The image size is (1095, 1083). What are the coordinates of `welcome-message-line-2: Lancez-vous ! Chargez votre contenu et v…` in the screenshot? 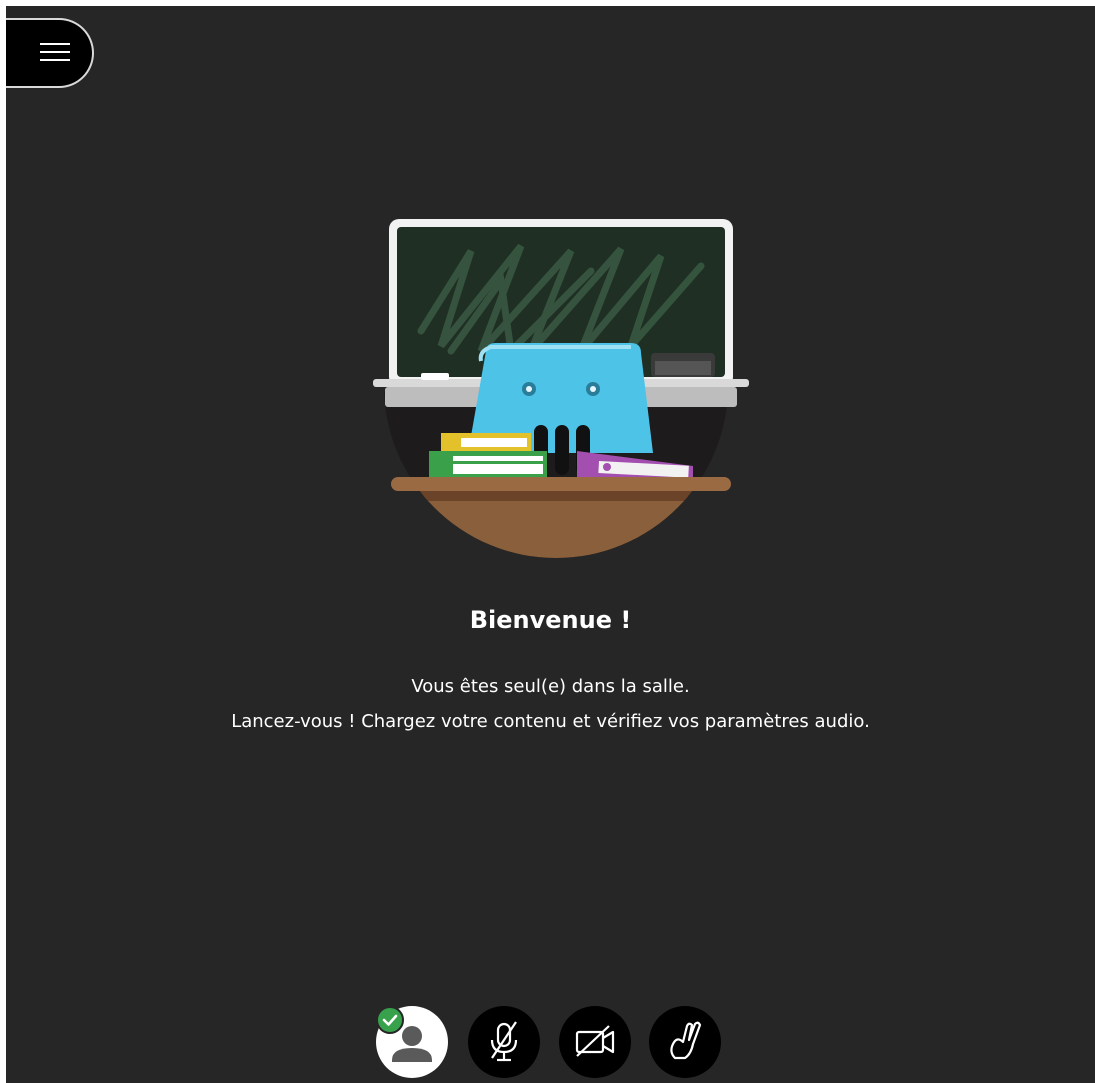 It's located at (550, 721).